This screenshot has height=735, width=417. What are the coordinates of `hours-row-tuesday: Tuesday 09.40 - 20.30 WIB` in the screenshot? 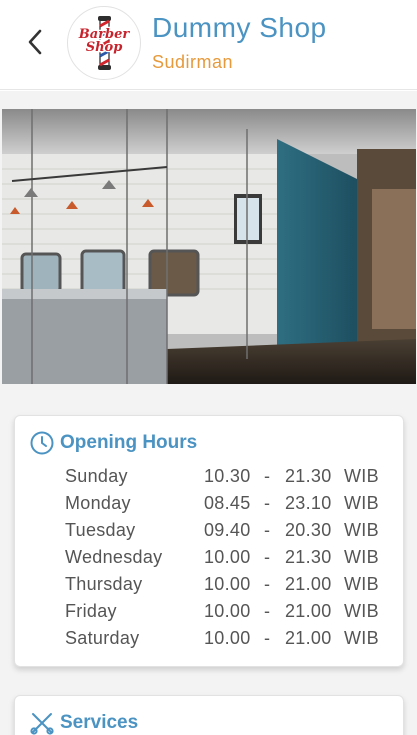 It's located at (230, 533).